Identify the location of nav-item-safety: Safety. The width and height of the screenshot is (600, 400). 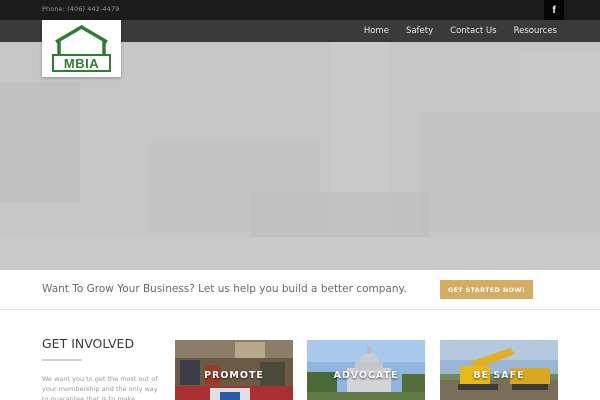
(419, 31).